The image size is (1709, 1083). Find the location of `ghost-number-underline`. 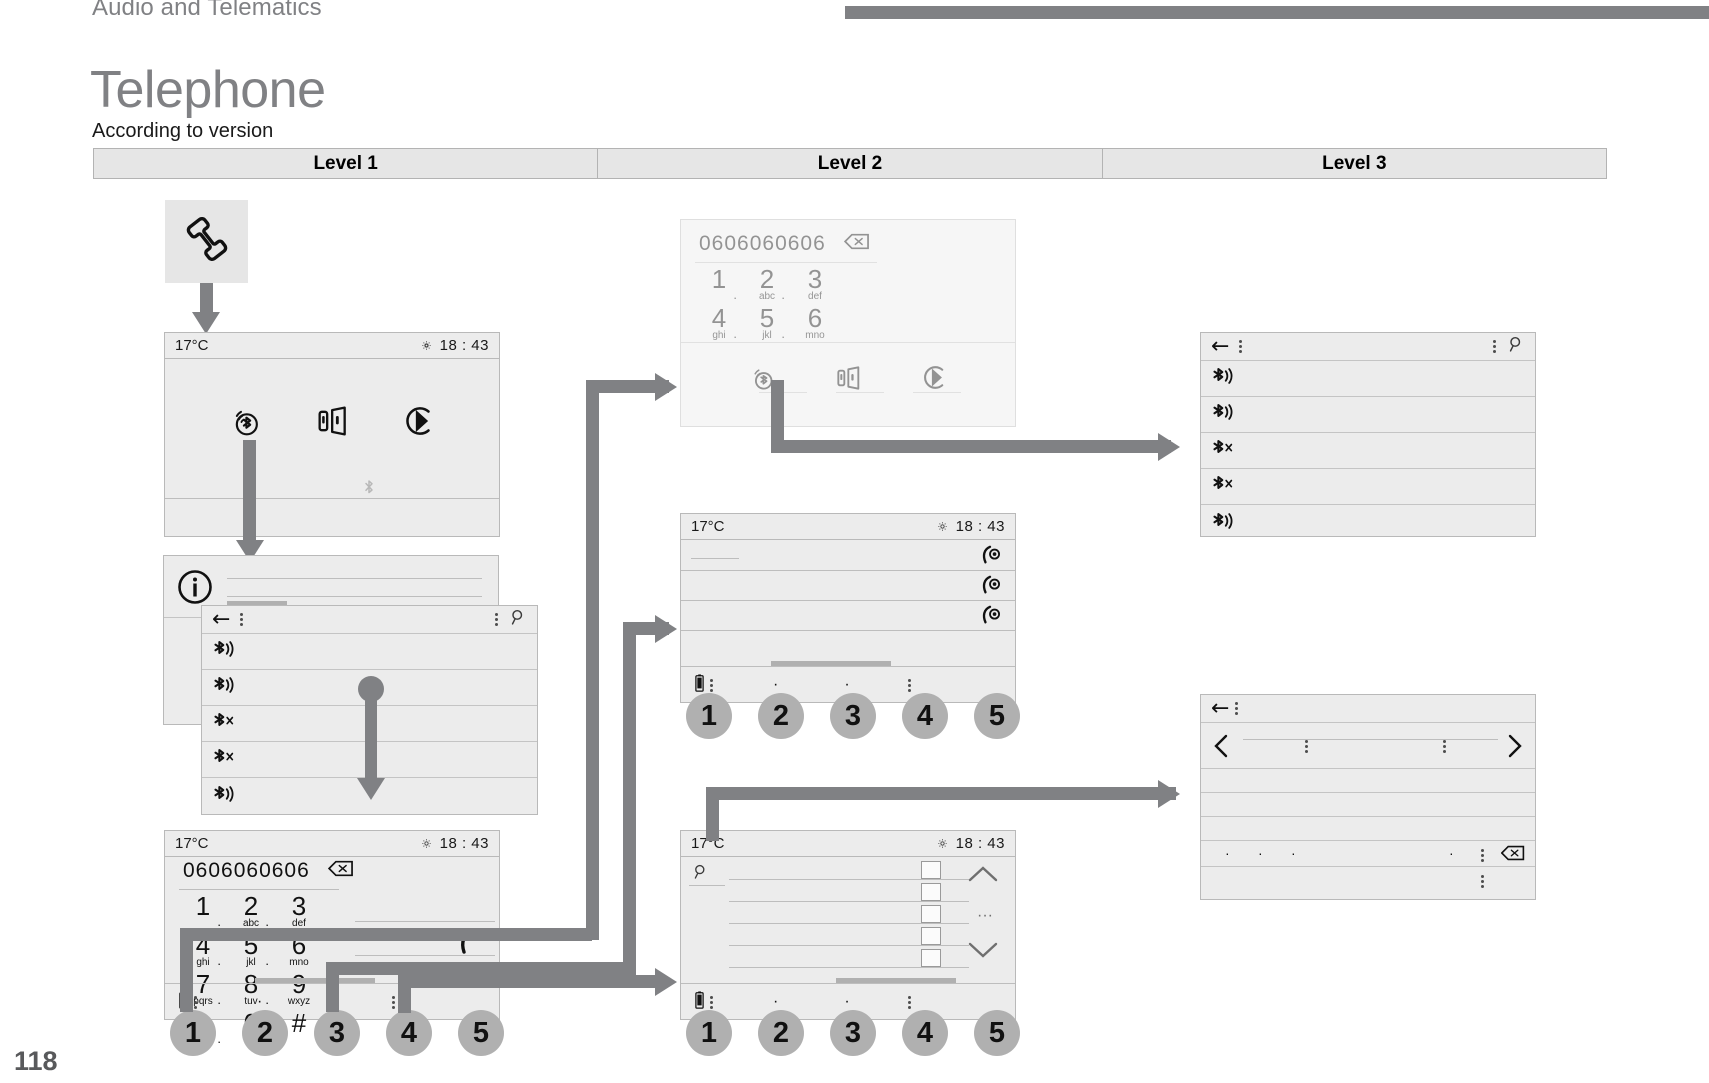

ghost-number-underline is located at coordinates (786, 262).